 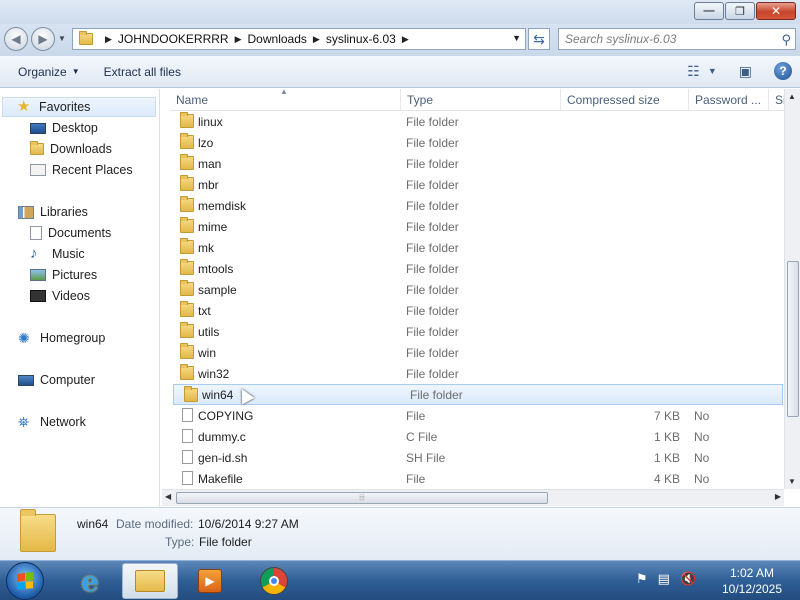 What do you see at coordinates (477, 331) in the screenshot?
I see `file-row: utils File folder` at bounding box center [477, 331].